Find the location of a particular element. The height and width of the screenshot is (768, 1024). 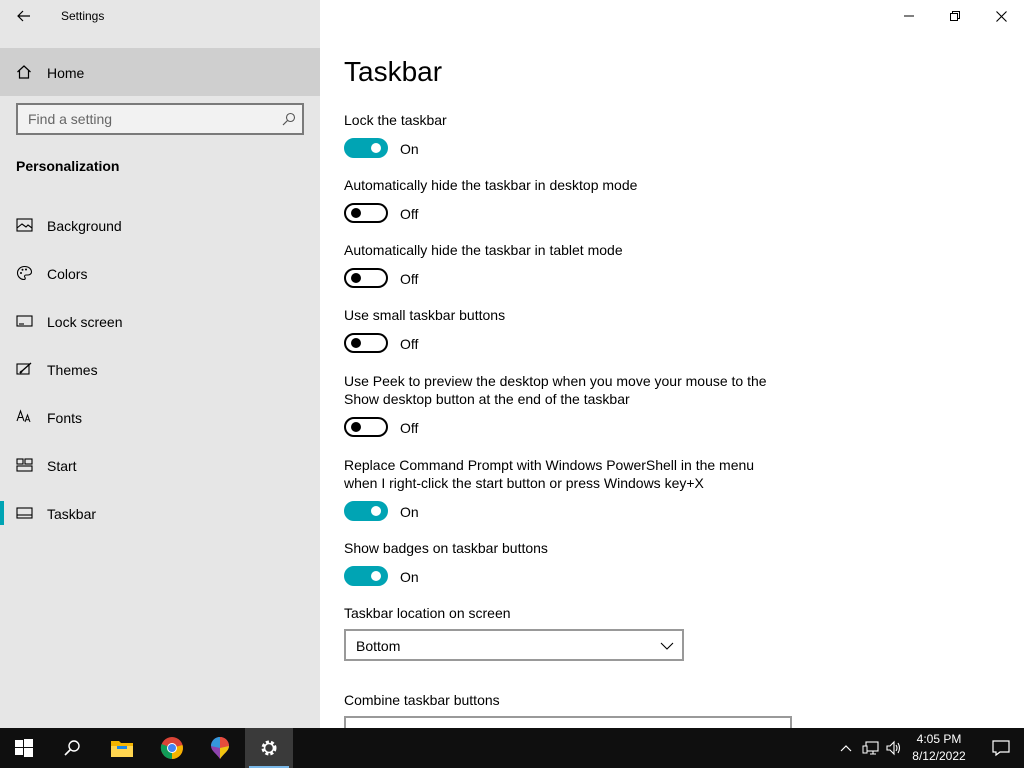

settings-gear-icon is located at coordinates (269, 748).